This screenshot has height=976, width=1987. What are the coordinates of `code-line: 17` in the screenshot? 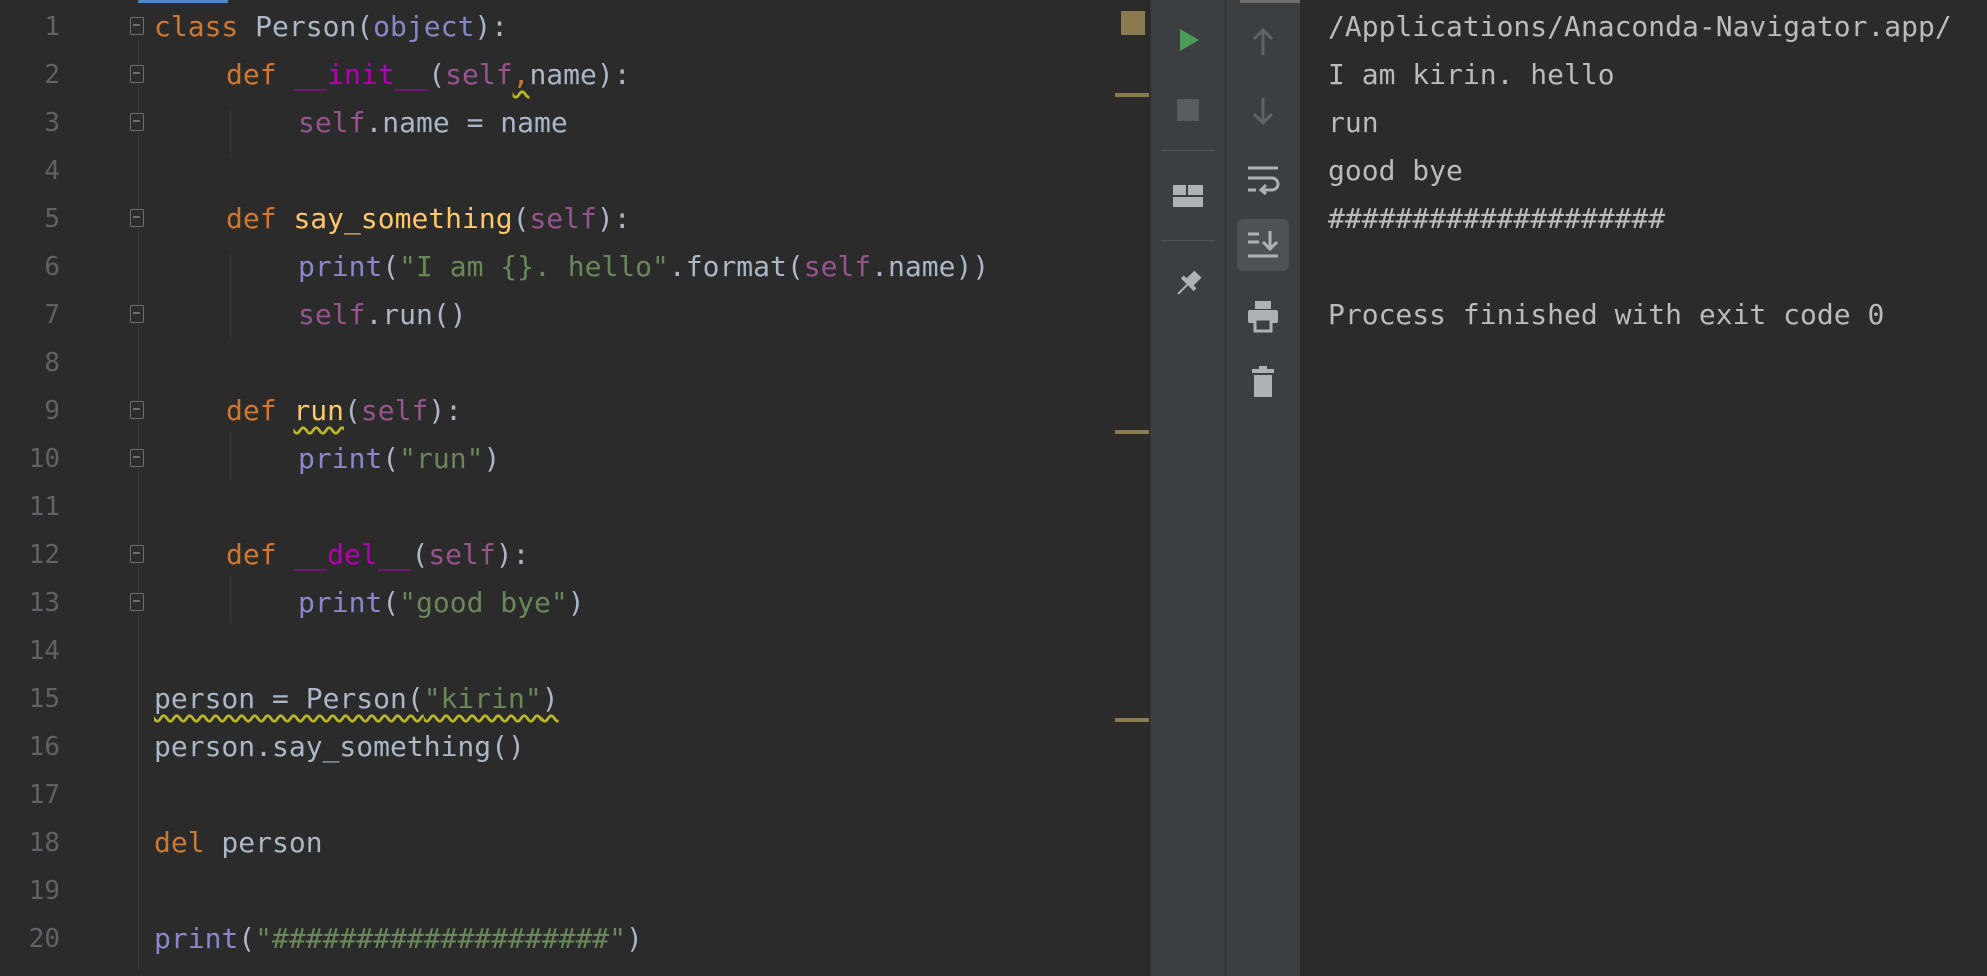 It's located at (575, 795).